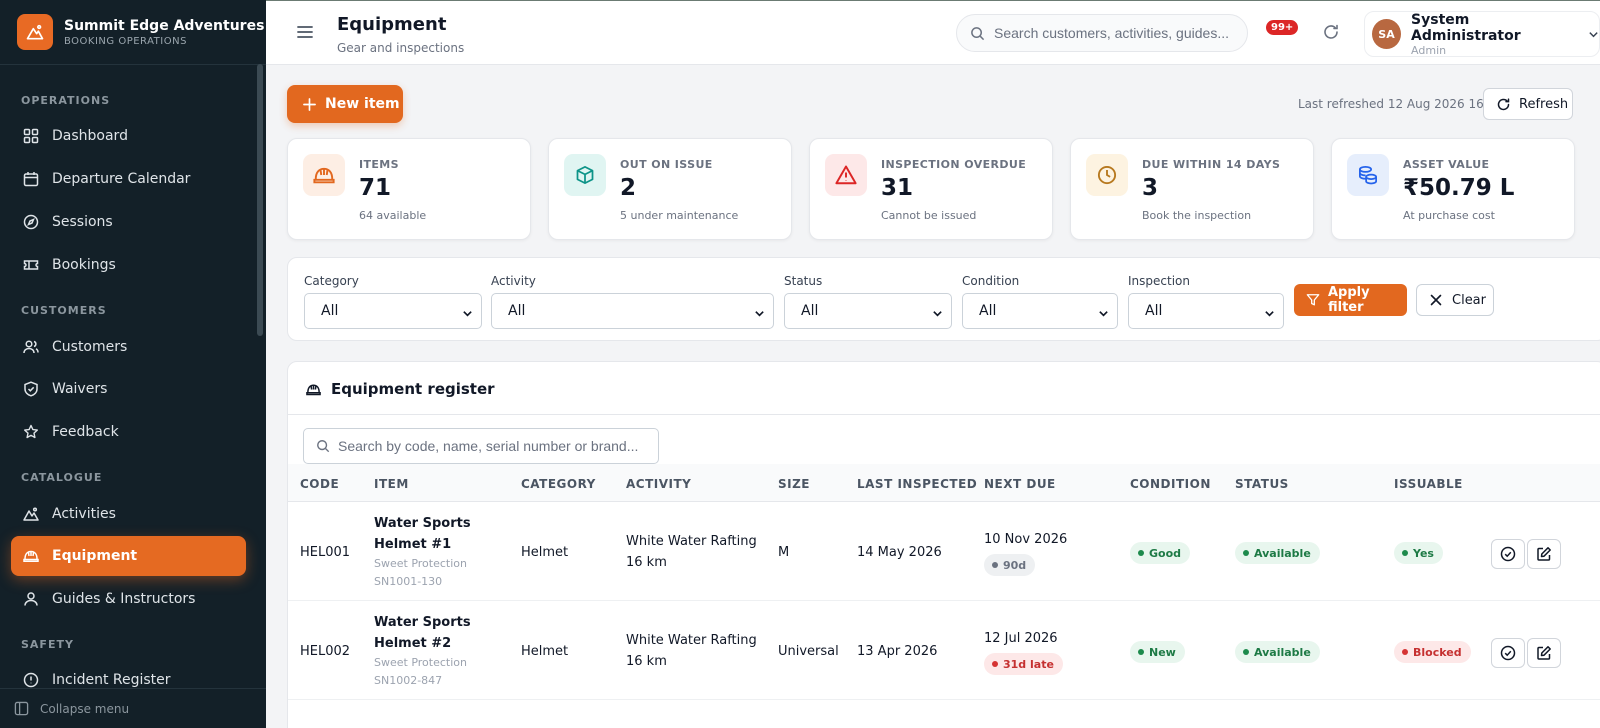 The height and width of the screenshot is (728, 1600). What do you see at coordinates (794, 484) in the screenshot?
I see `column-header: SIZE` at bounding box center [794, 484].